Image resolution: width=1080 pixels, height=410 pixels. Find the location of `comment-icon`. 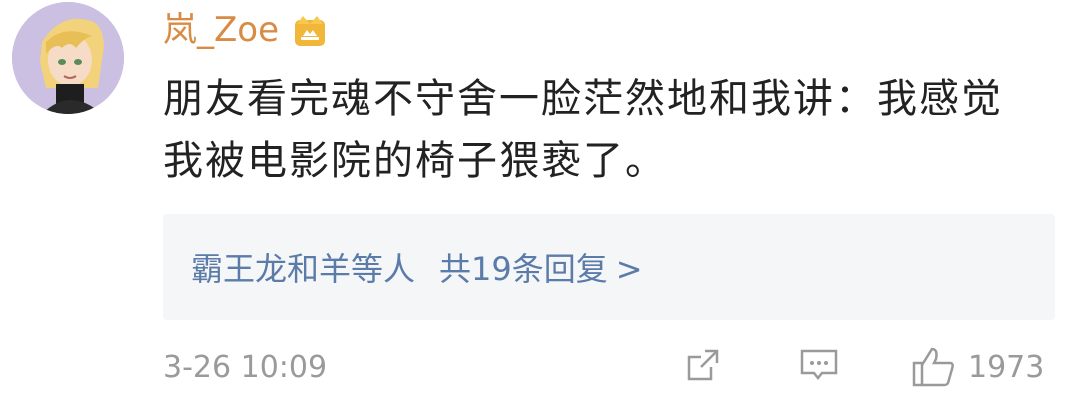

comment-icon is located at coordinates (819, 365).